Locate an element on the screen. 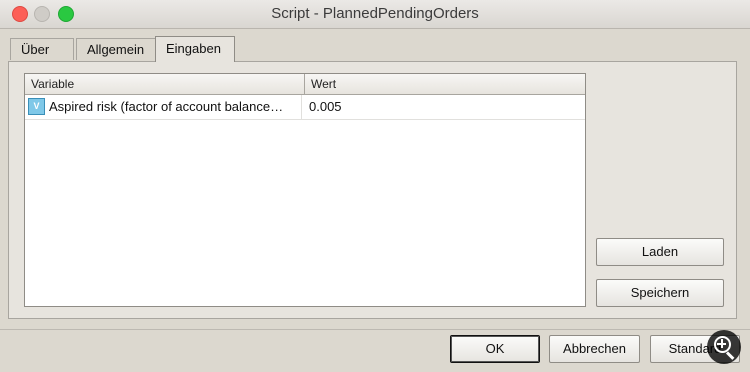 The height and width of the screenshot is (372, 750). footer-divider is located at coordinates (375, 329).